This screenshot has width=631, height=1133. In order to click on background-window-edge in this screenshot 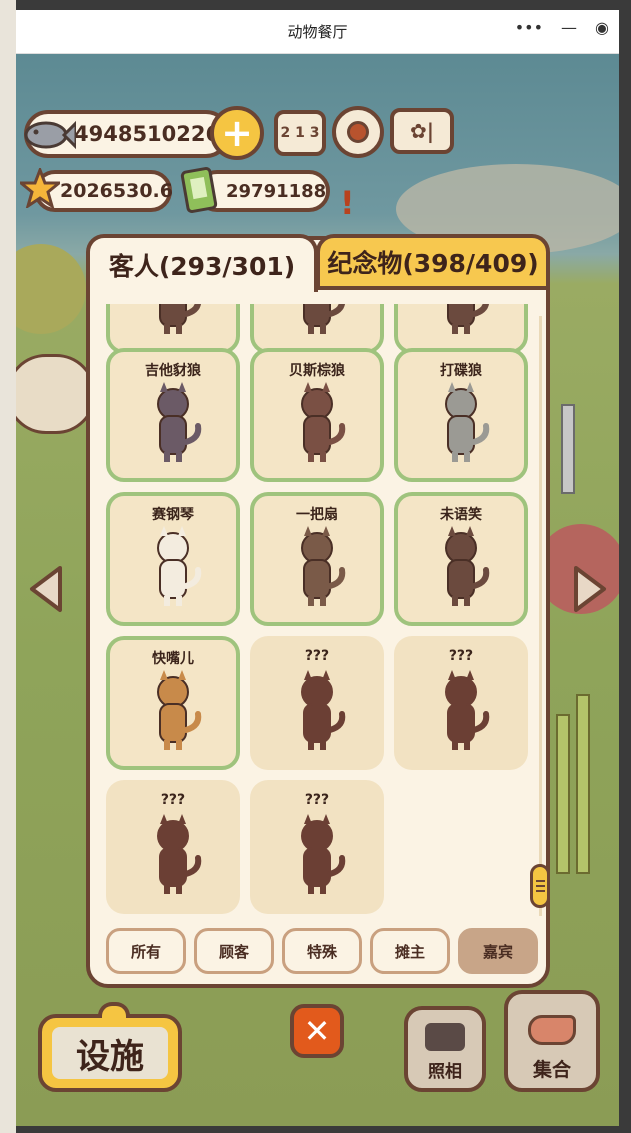, I will do `click(8, 566)`.